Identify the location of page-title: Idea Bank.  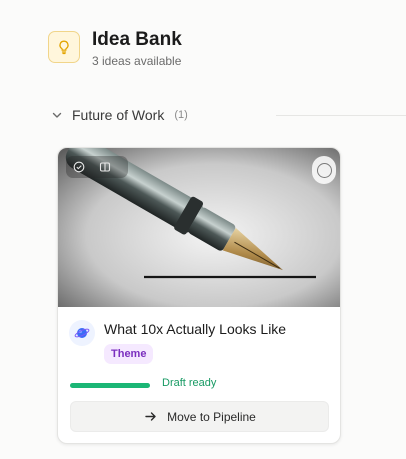
(137, 39).